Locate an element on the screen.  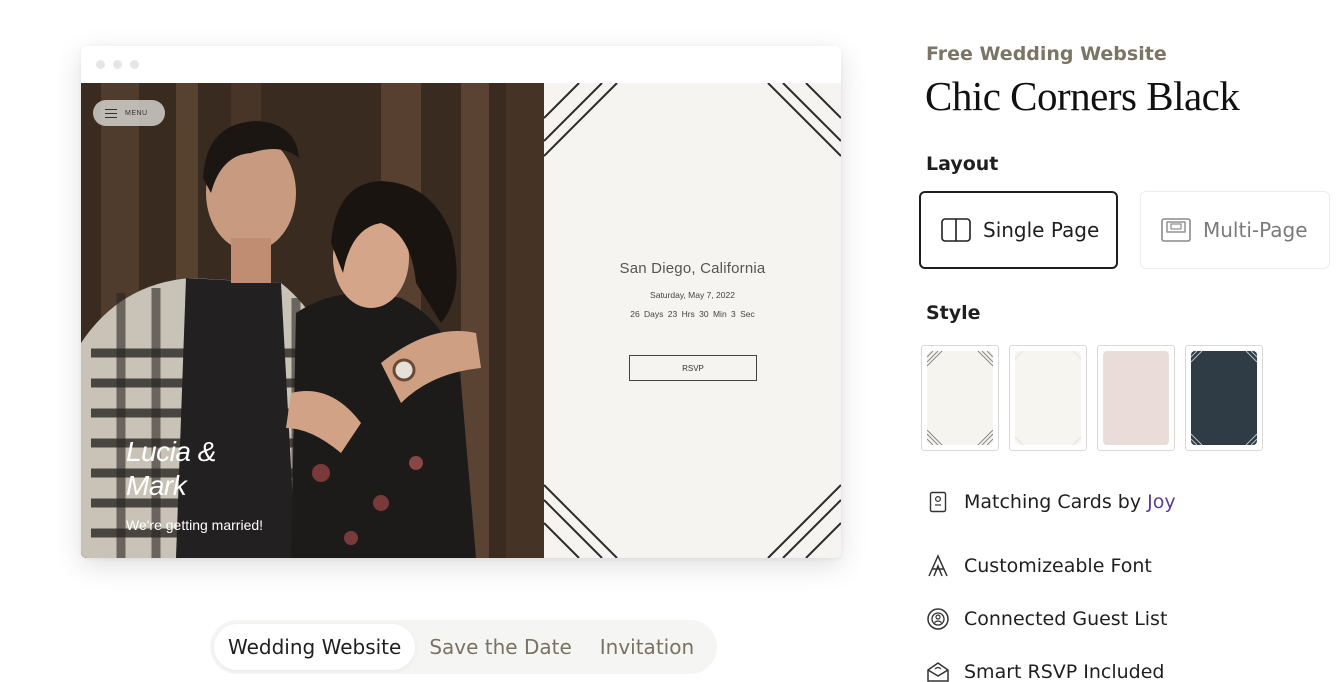
style-swatch-slate is located at coordinates (1224, 398).